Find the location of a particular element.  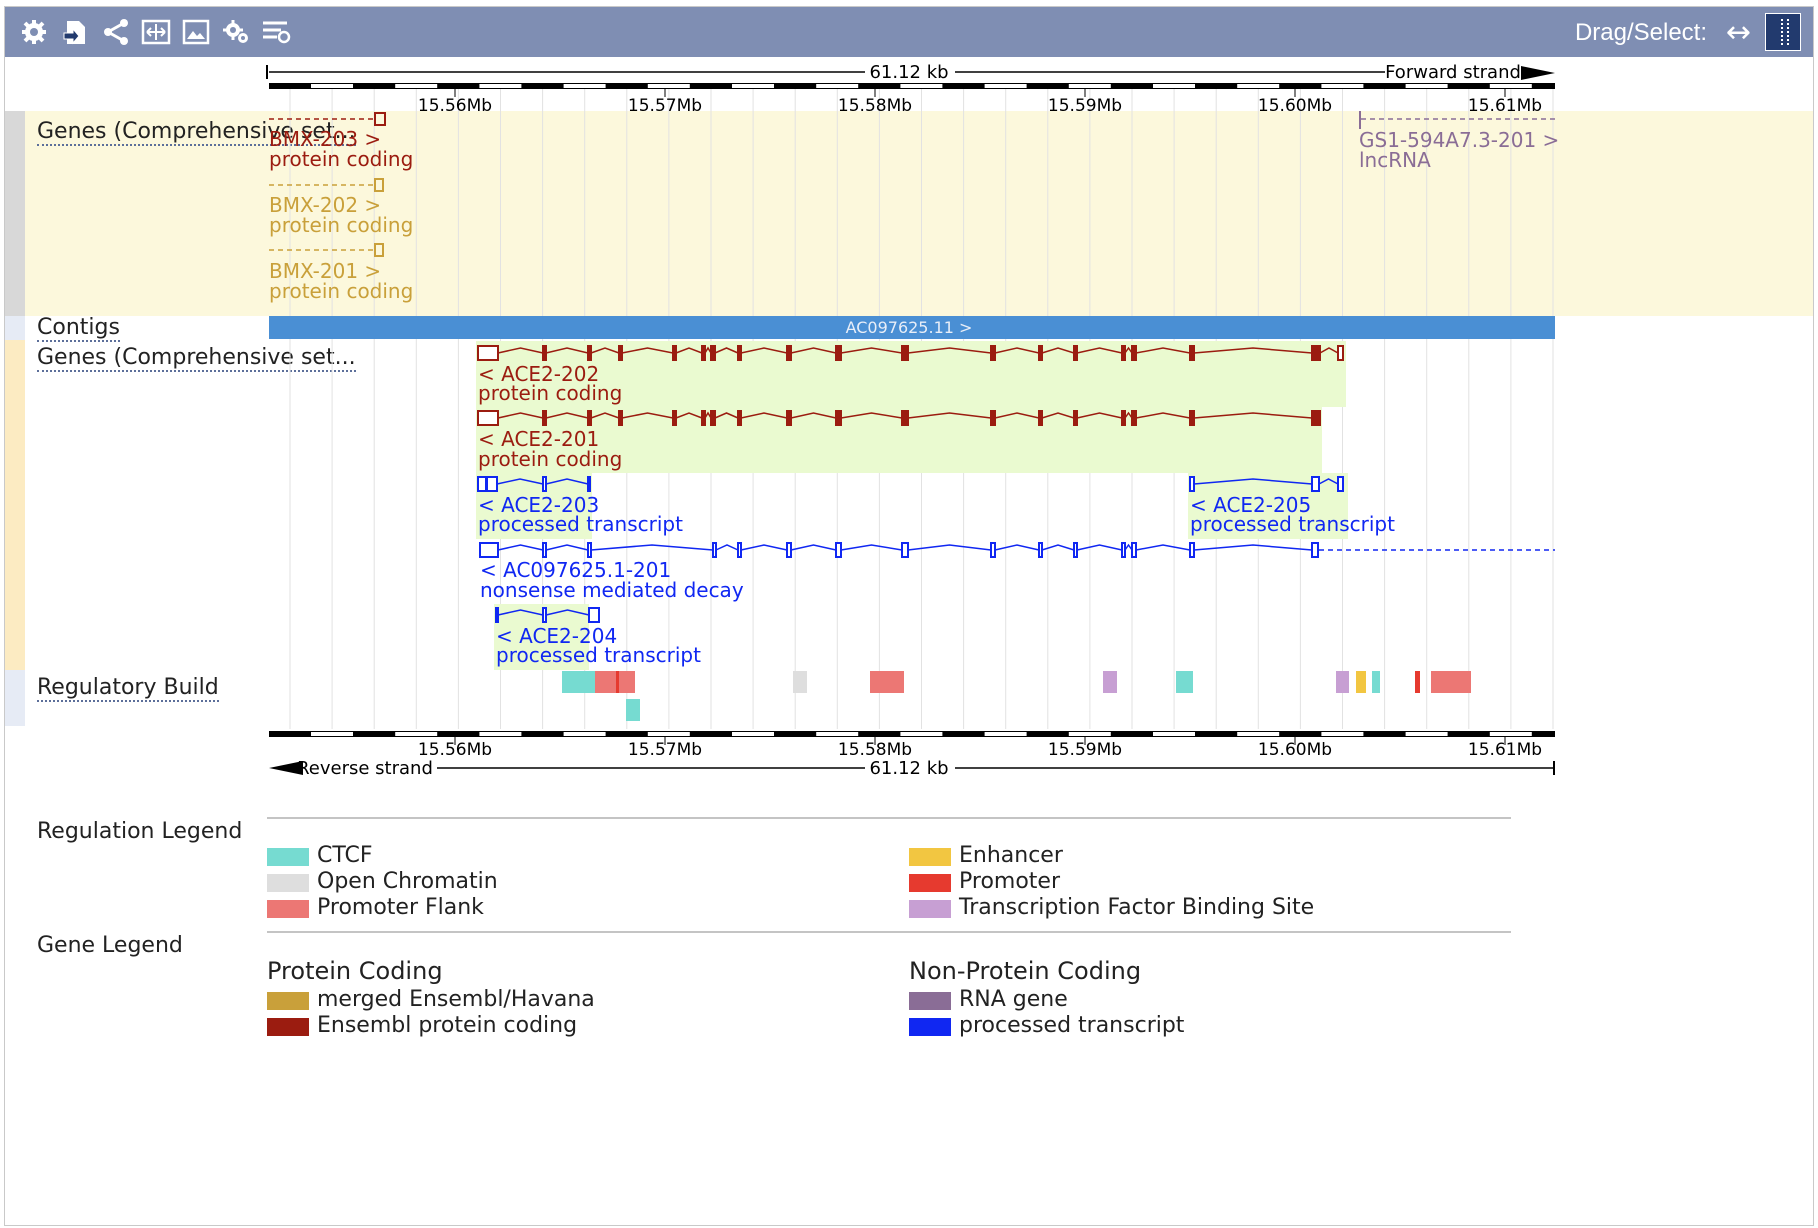

regulatory-build-track is located at coordinates (1016, 696).